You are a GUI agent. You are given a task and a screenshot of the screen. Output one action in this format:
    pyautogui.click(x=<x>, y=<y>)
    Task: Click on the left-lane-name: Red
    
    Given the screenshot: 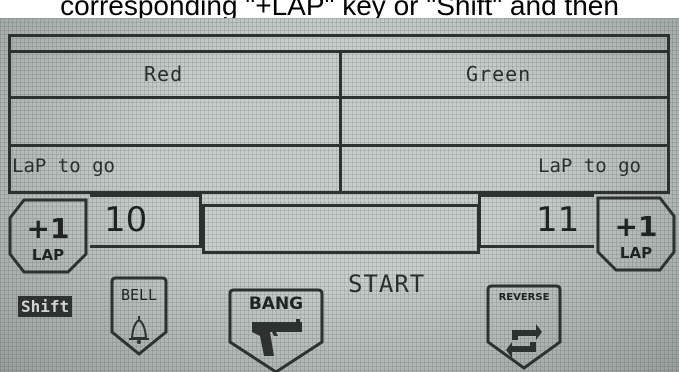 What is the action you would take?
    pyautogui.click(x=164, y=74)
    